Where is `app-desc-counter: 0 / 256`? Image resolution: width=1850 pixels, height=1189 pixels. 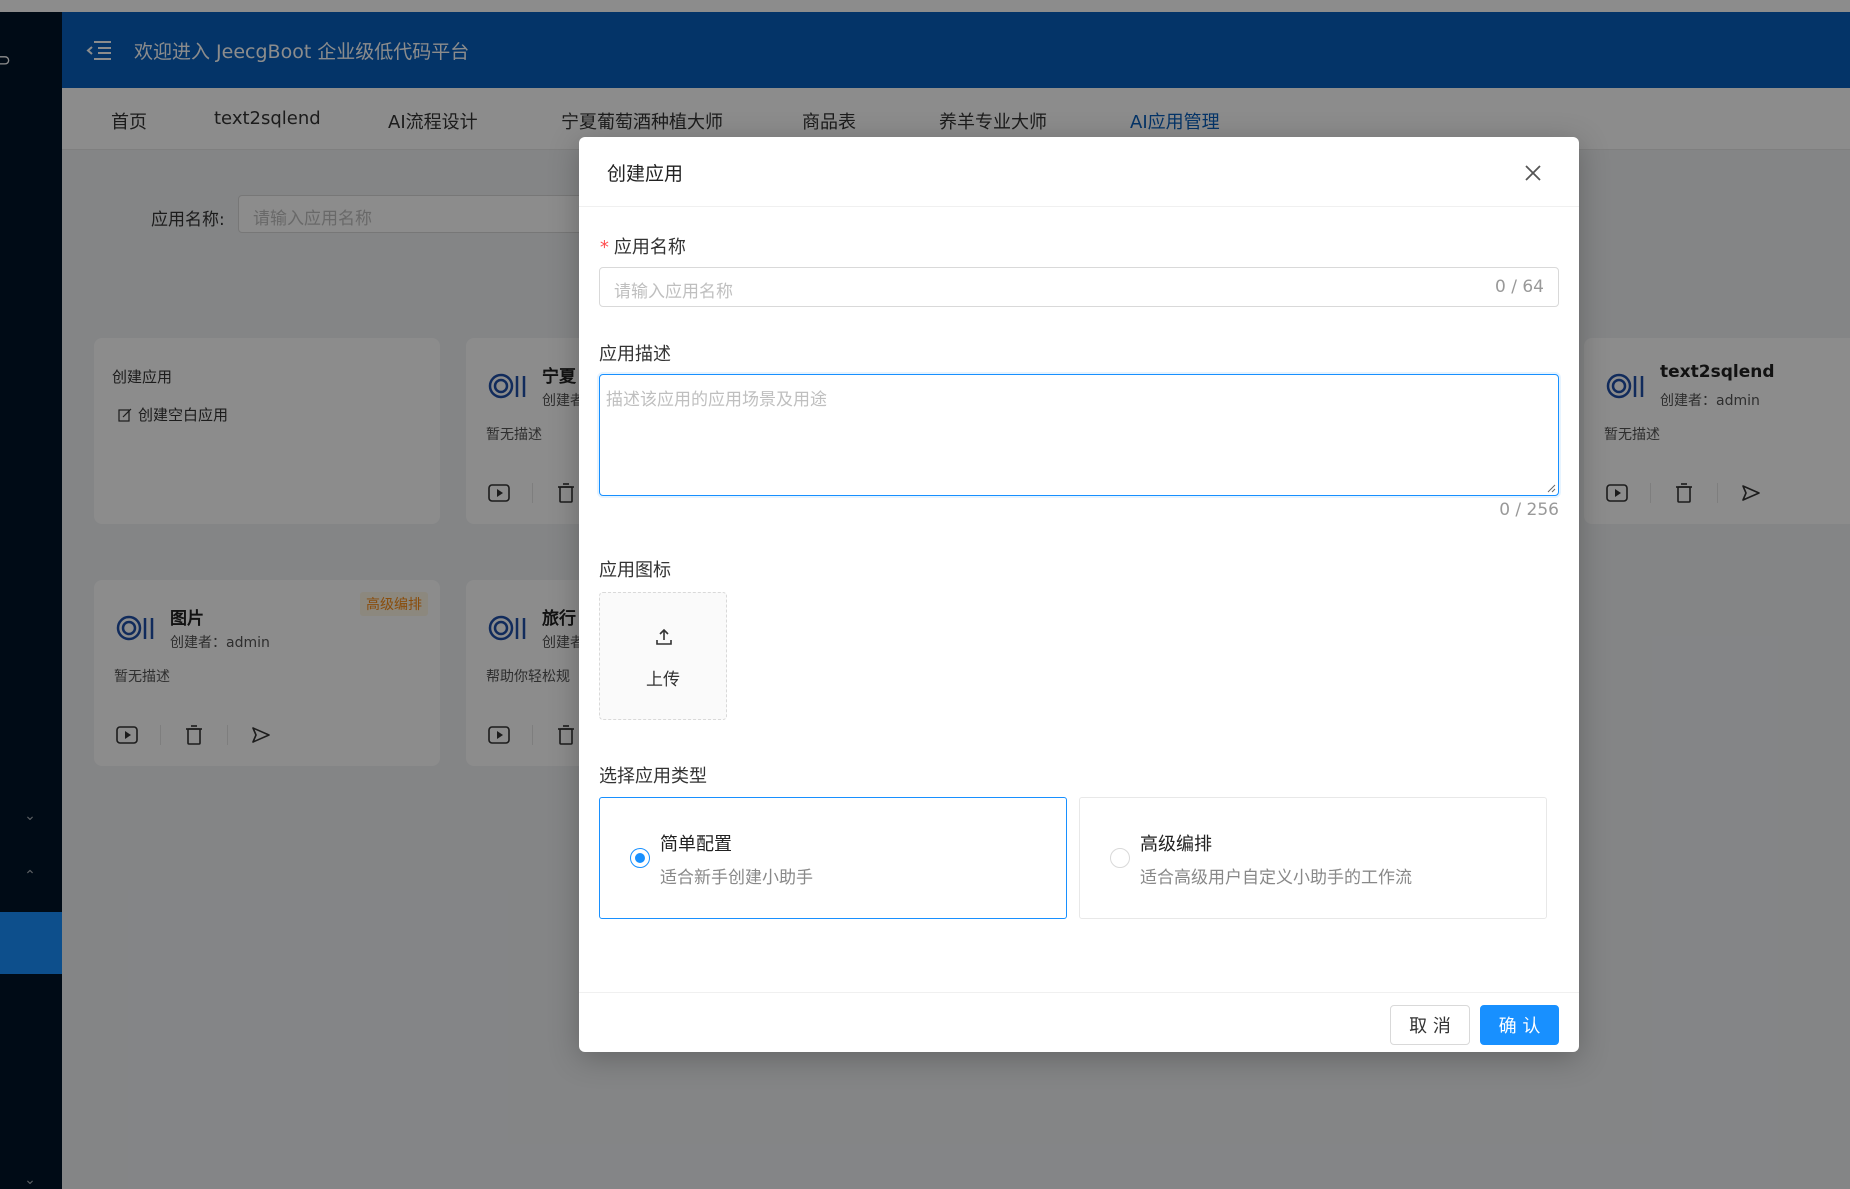 app-desc-counter: 0 / 256 is located at coordinates (1529, 510).